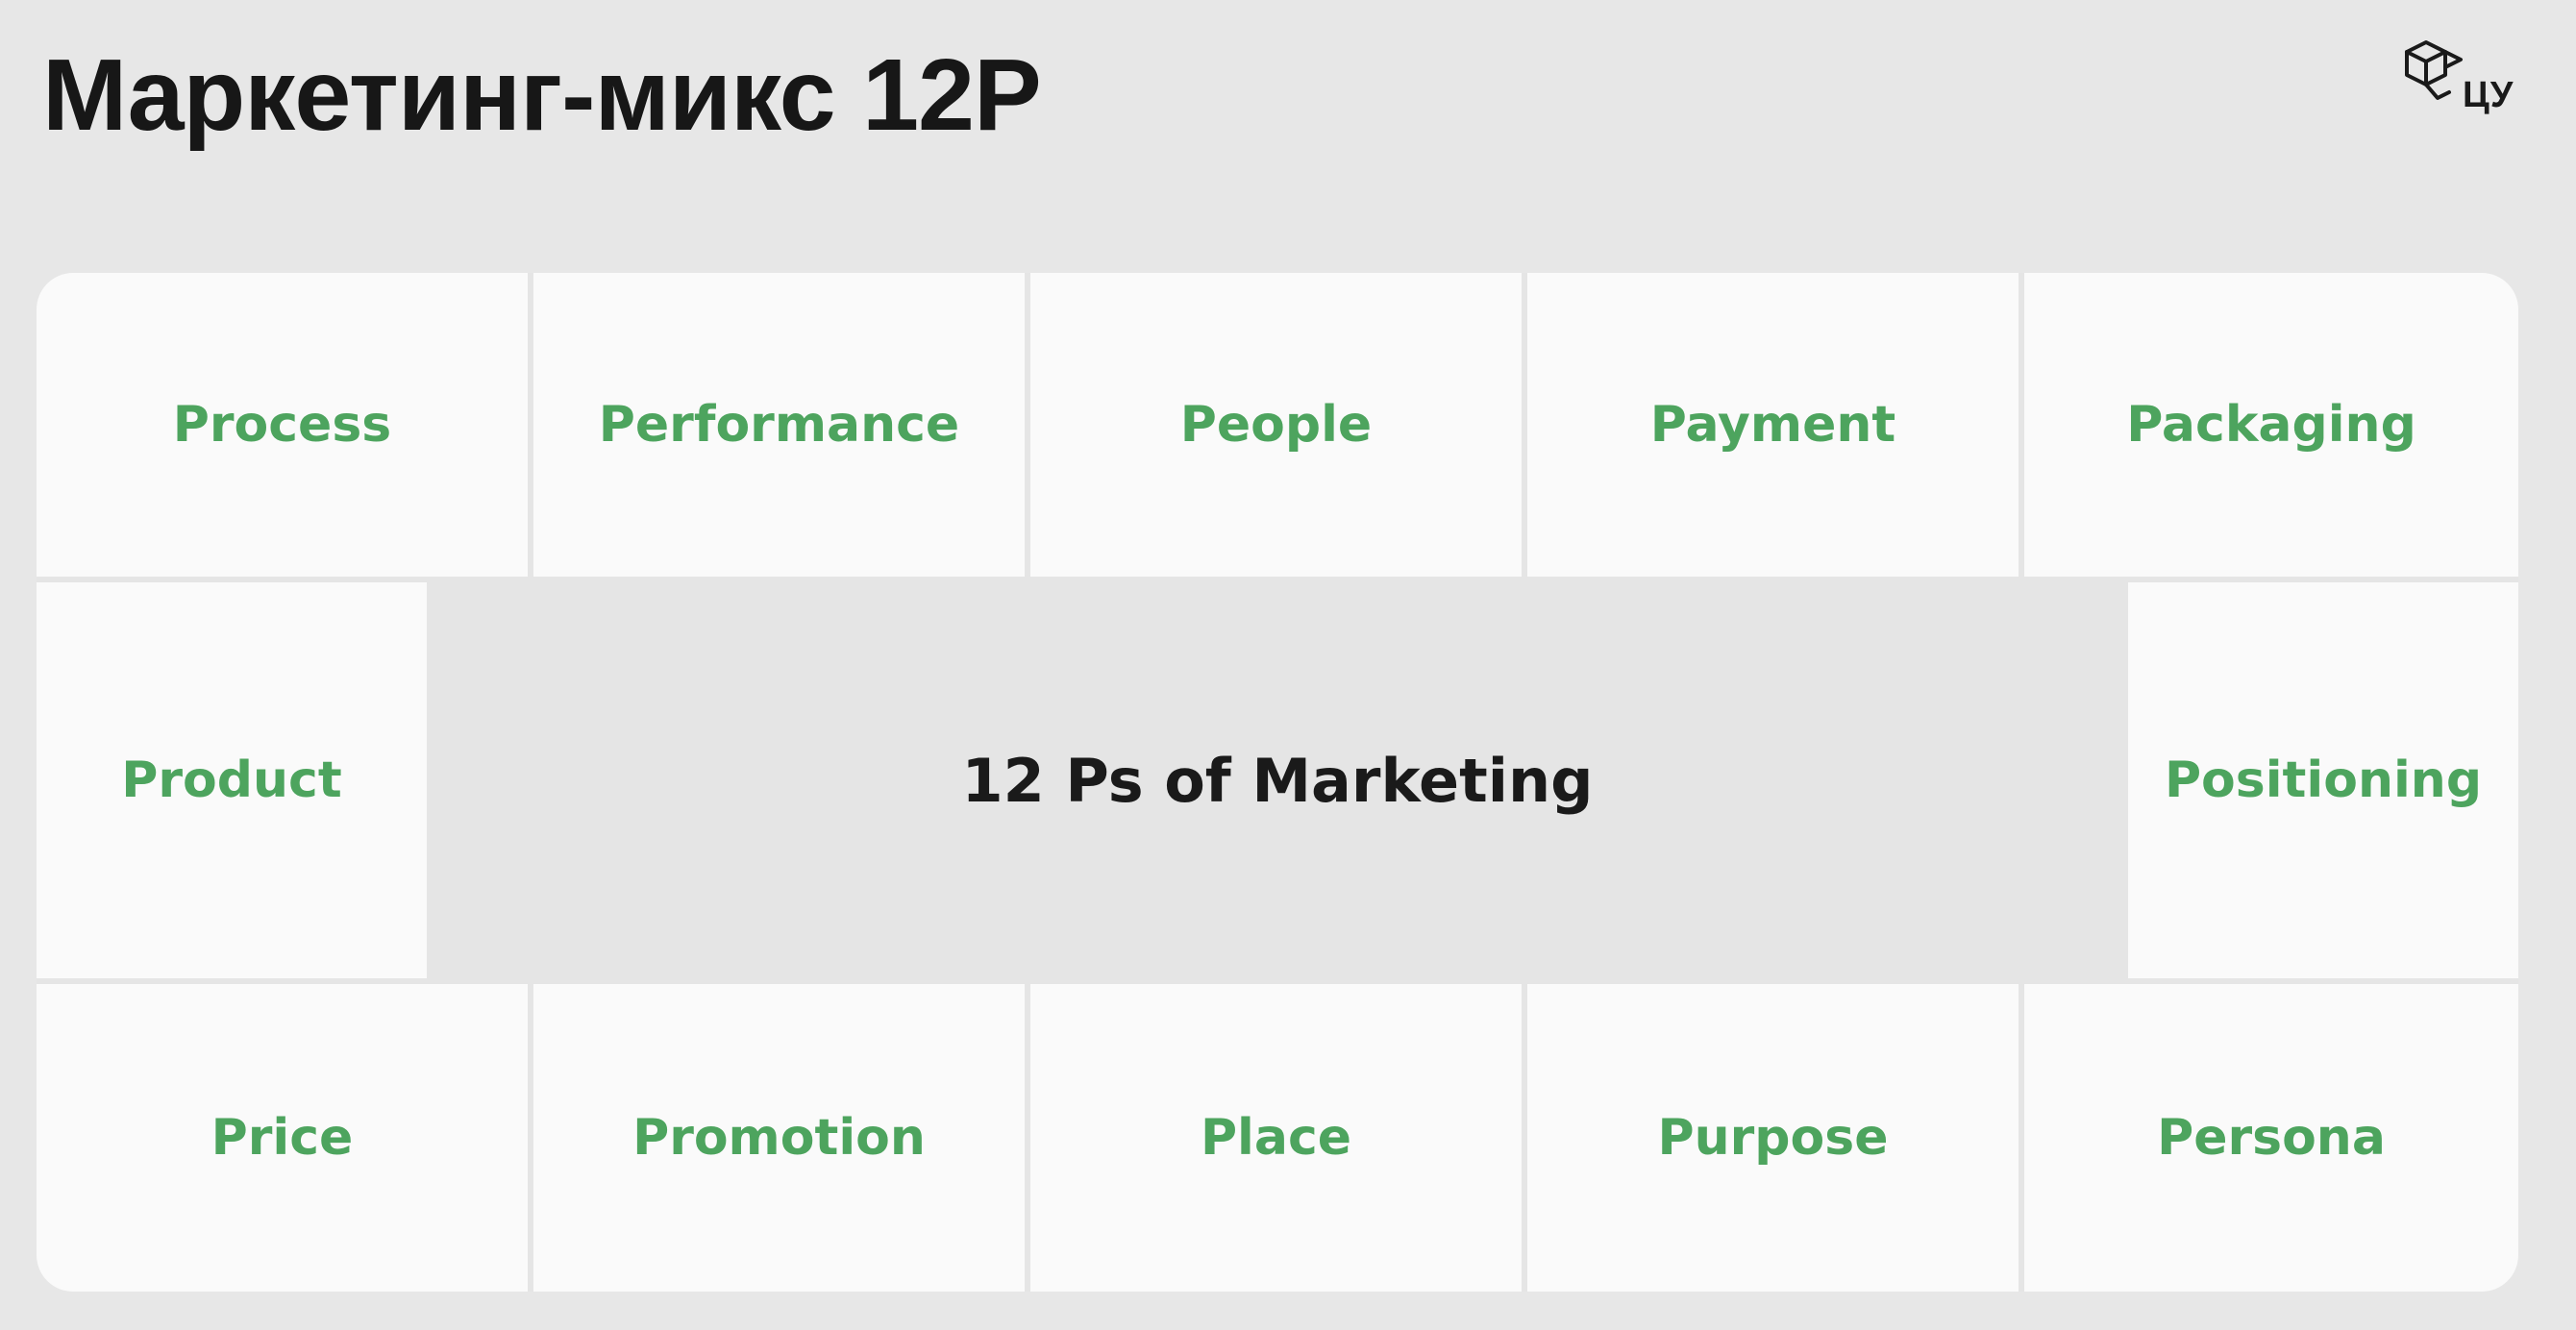  I want to click on cell-product: Product, so click(232, 780).